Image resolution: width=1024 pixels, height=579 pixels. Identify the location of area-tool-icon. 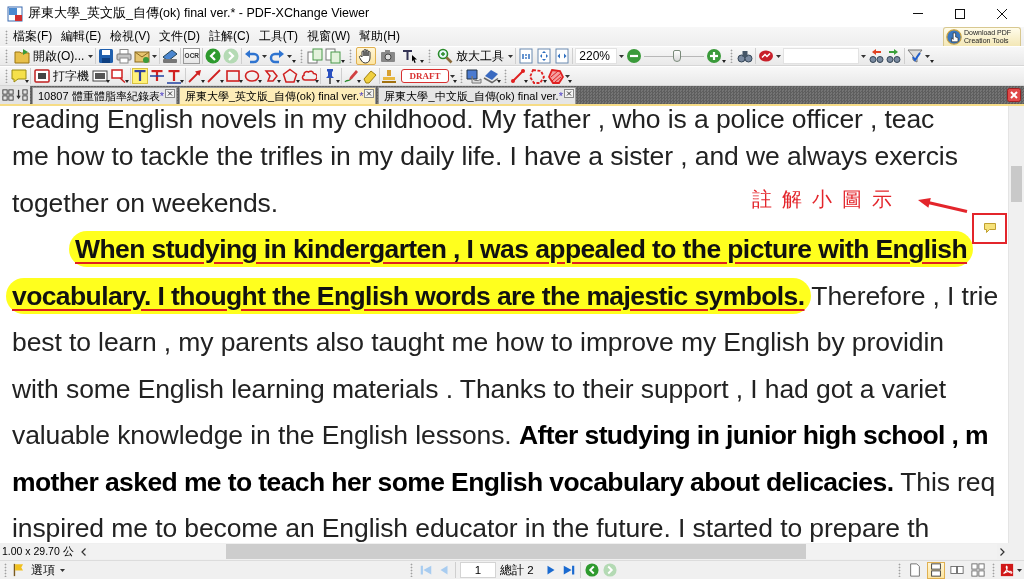
(556, 76).